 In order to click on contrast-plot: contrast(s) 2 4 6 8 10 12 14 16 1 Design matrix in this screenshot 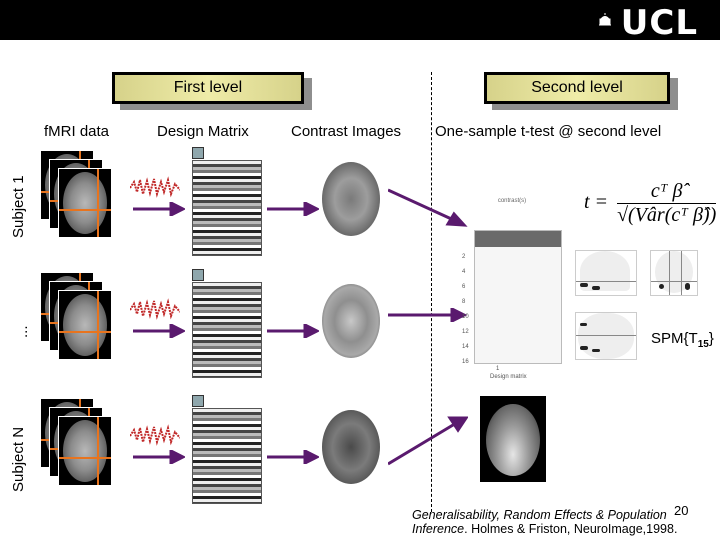, I will do `click(512, 293)`.